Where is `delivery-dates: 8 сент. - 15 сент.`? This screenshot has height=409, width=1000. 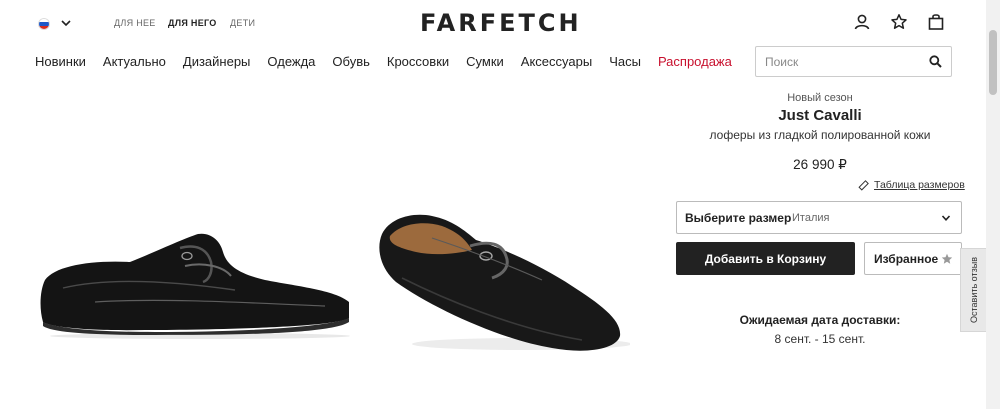 delivery-dates: 8 сент. - 15 сент. is located at coordinates (820, 339).